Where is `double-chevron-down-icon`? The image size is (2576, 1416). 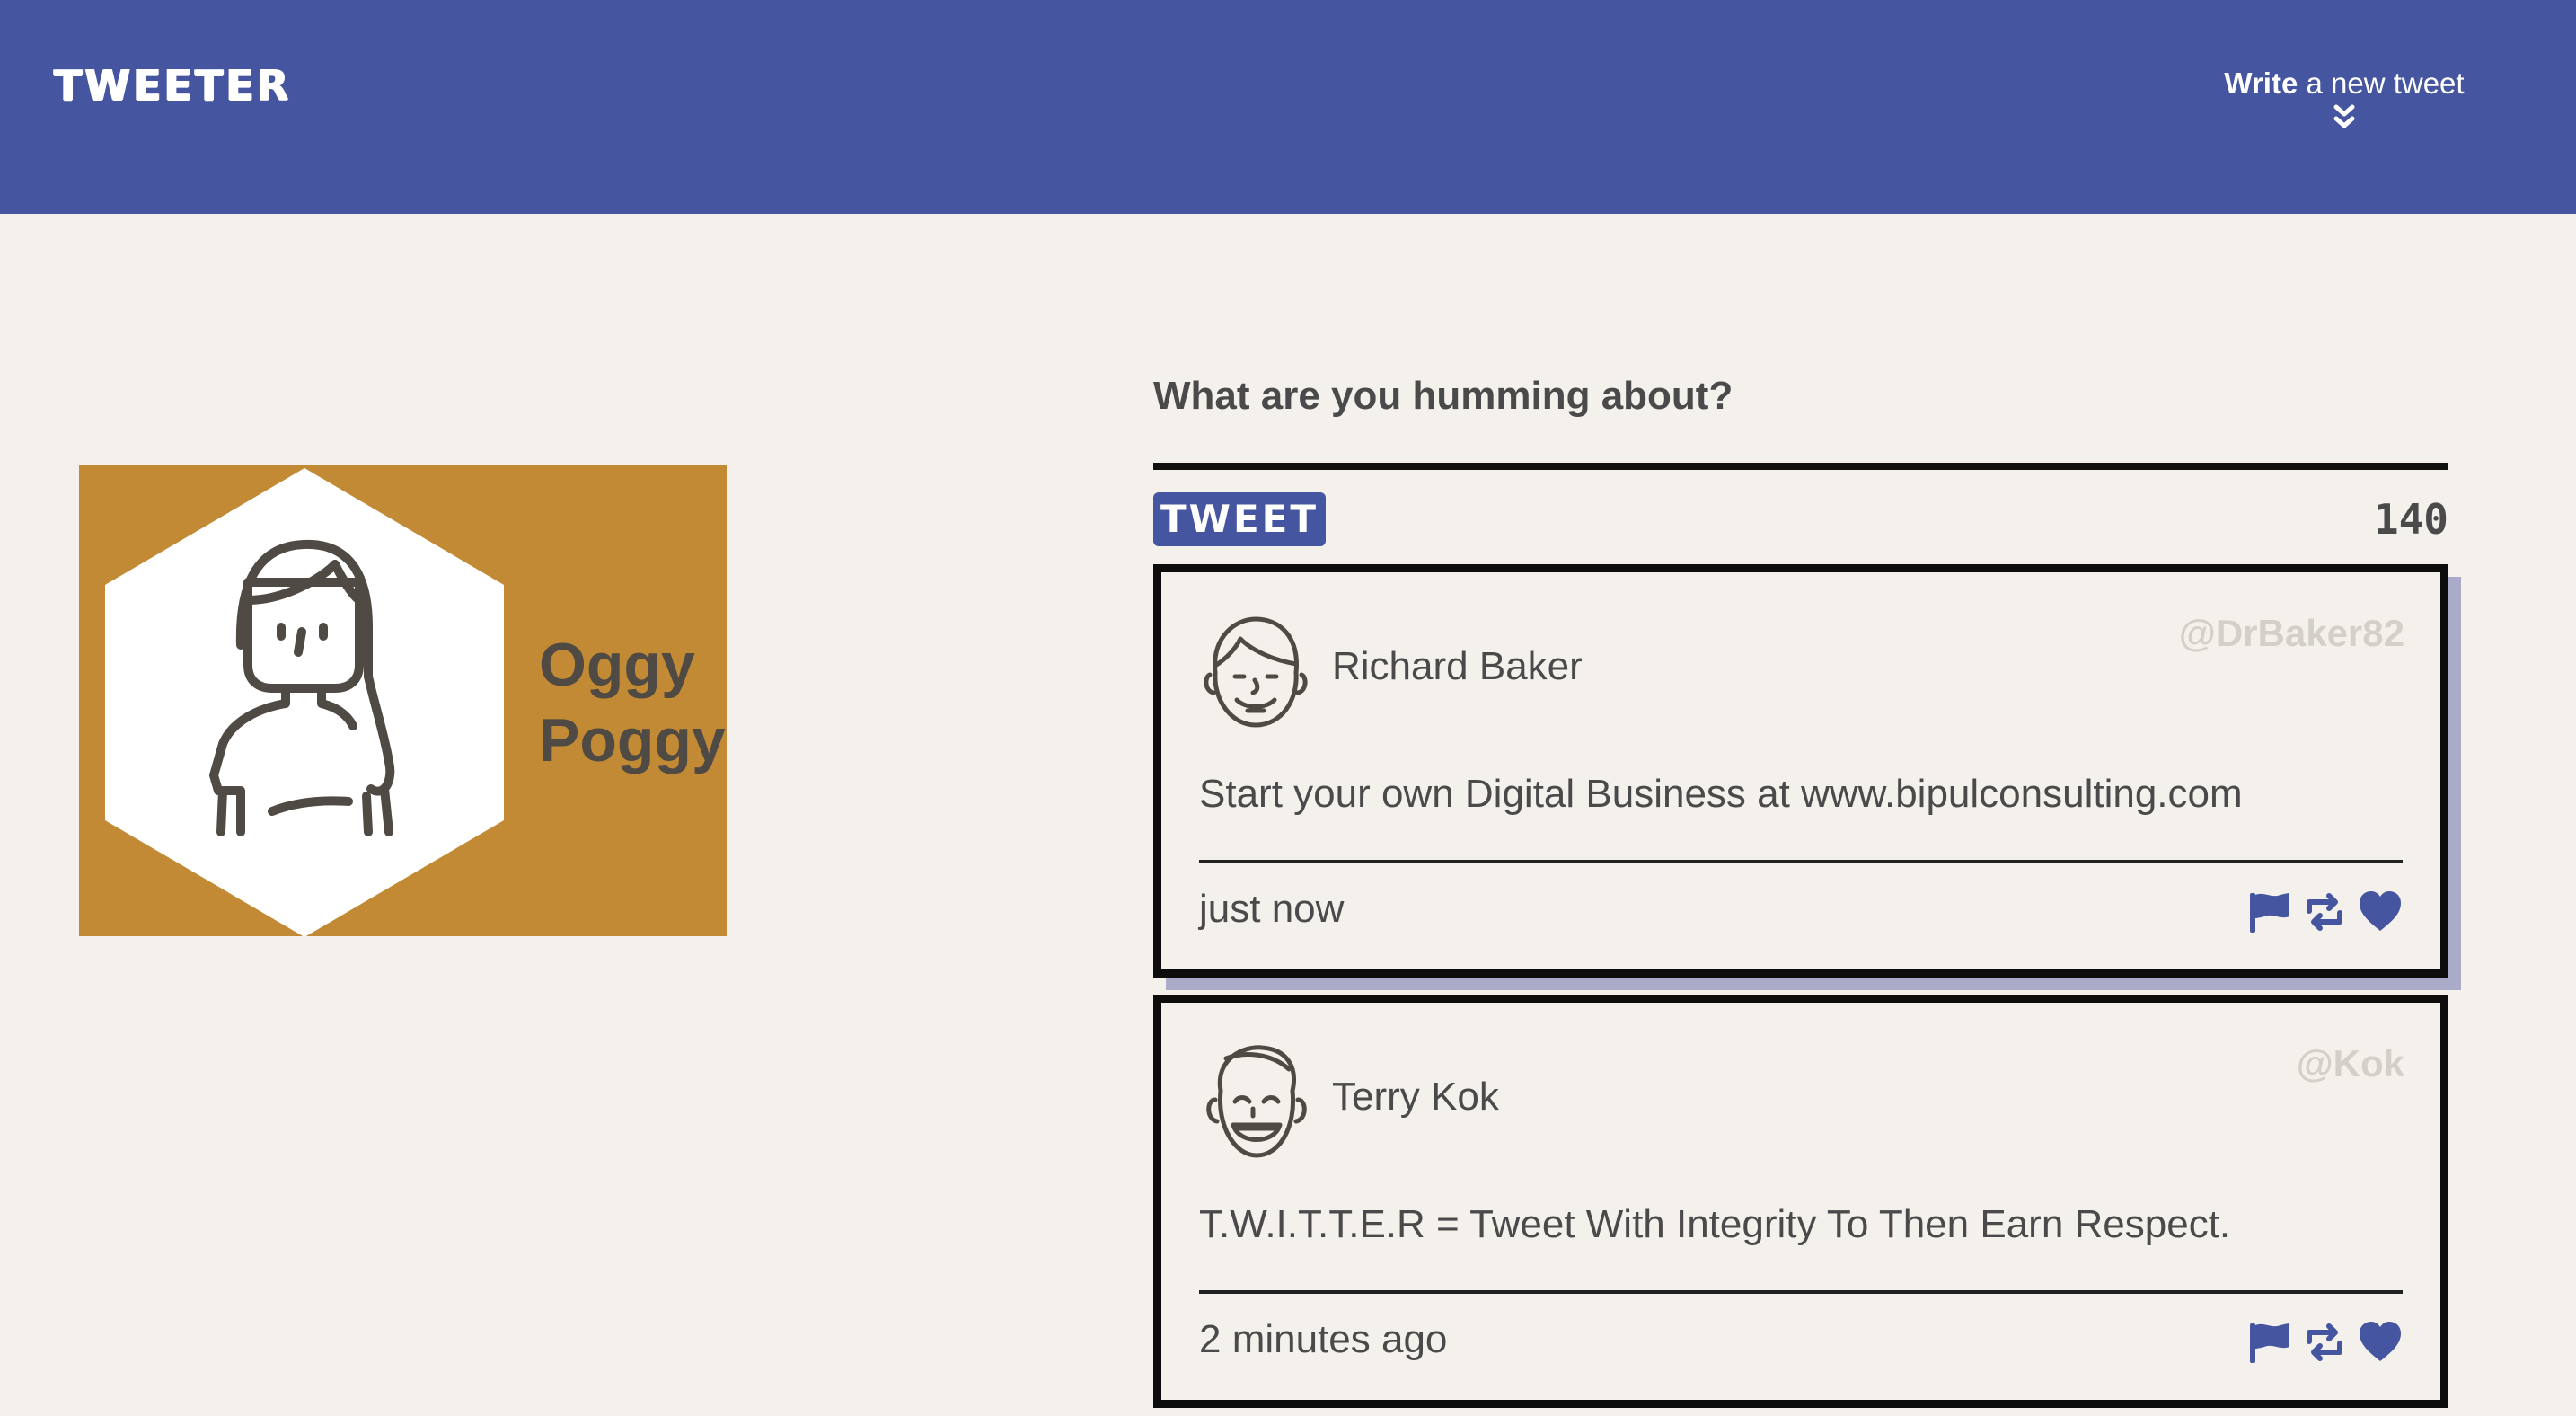
double-chevron-down-icon is located at coordinates (2344, 116).